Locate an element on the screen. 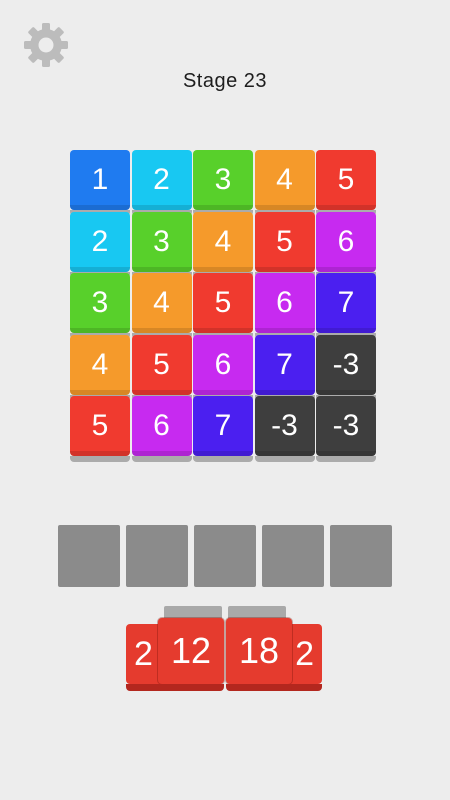  stage-title: Stage 23 is located at coordinates (225, 81).